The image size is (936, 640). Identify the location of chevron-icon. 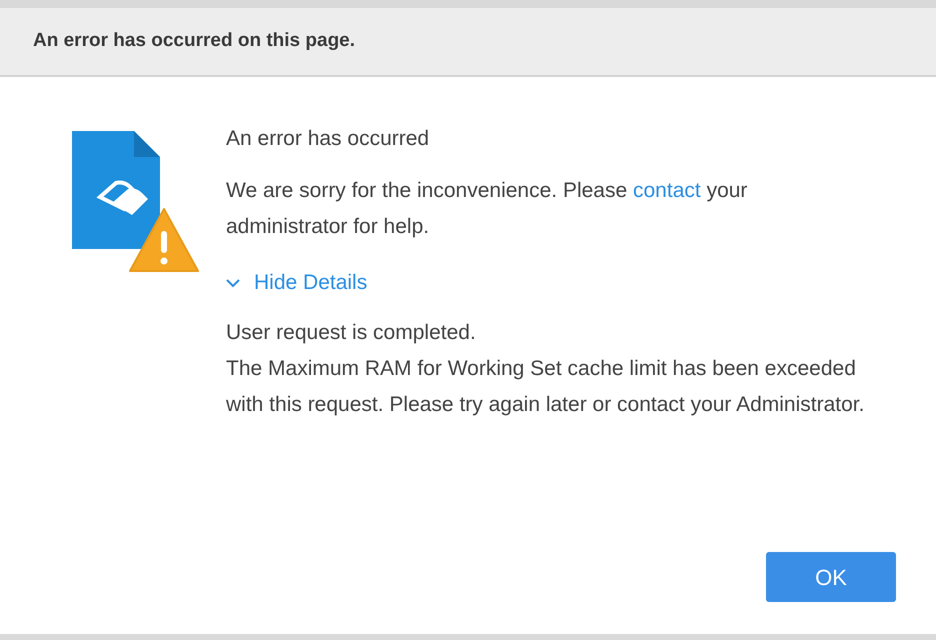
(233, 283).